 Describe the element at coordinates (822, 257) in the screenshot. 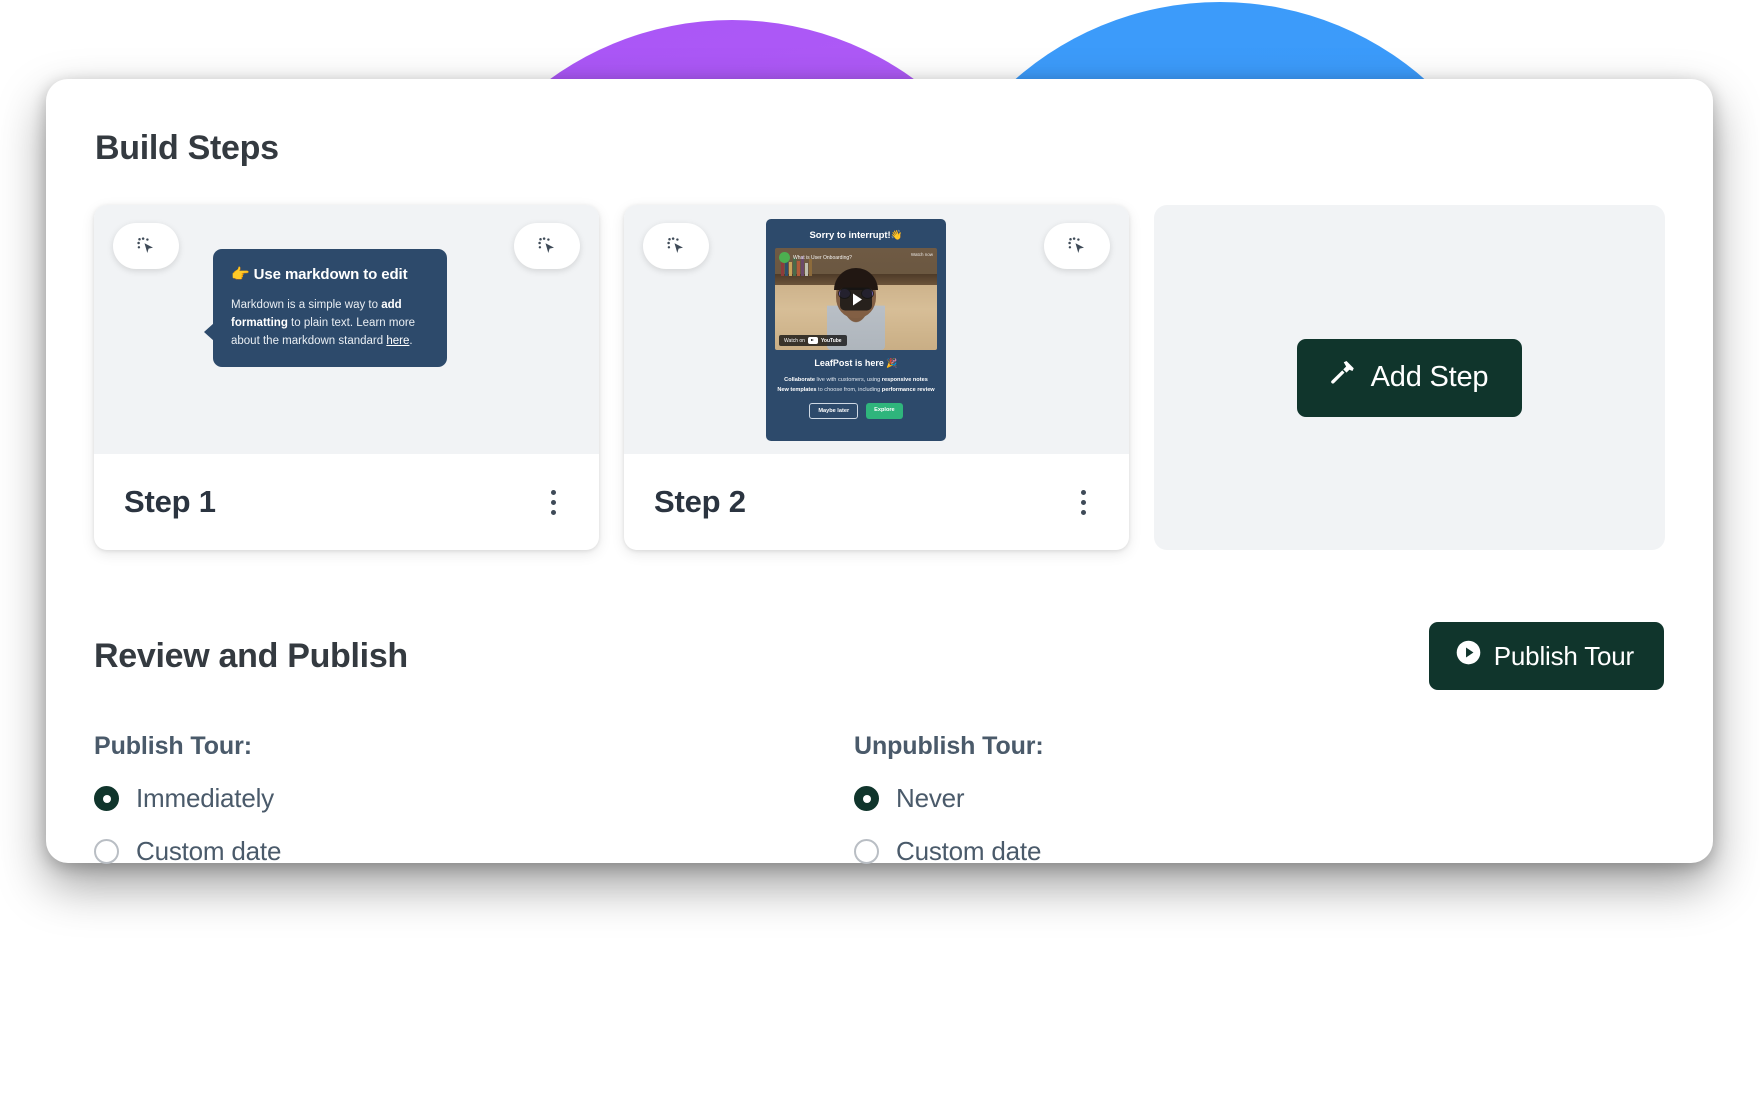

I see `video-title-label: What is User Onboarding?` at that location.